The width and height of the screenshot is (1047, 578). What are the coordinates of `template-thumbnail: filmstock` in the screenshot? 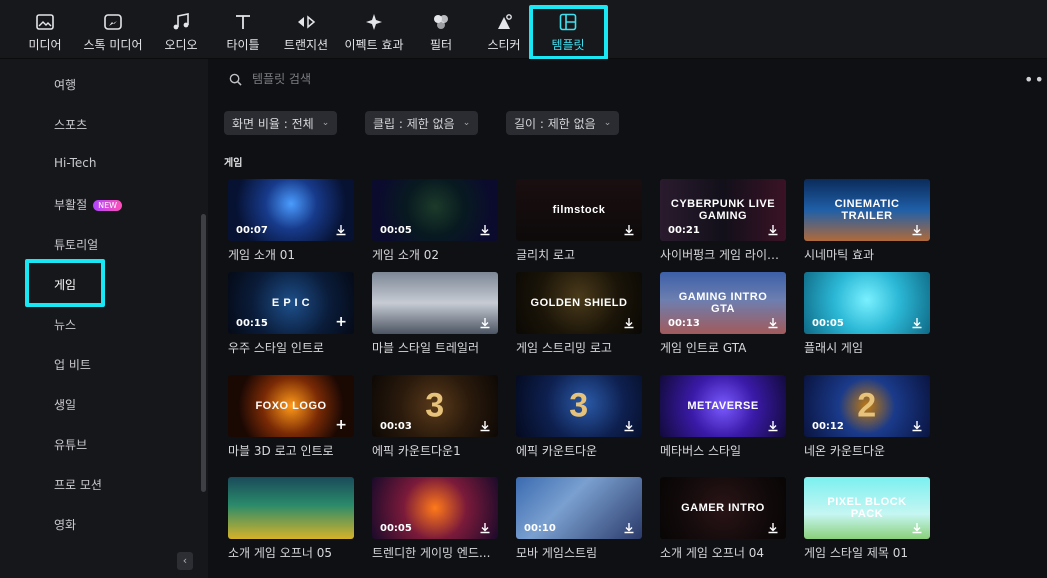 It's located at (579, 210).